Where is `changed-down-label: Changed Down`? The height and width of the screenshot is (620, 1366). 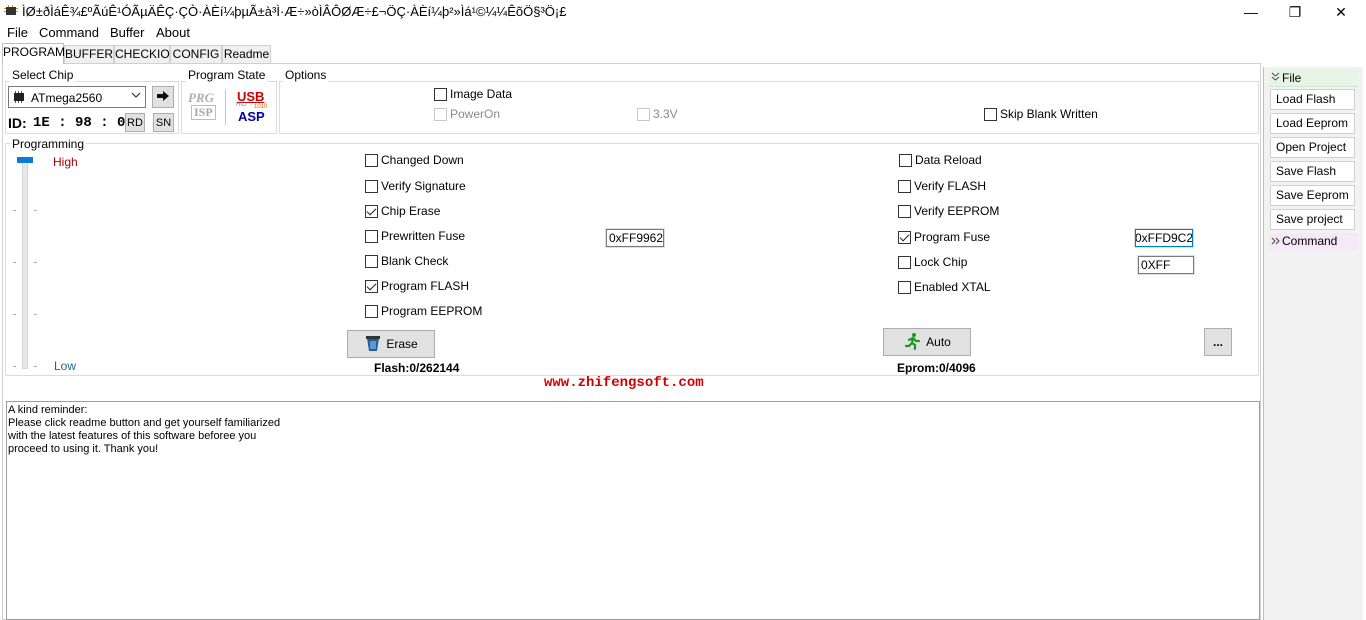
changed-down-label: Changed Down is located at coordinates (422, 160).